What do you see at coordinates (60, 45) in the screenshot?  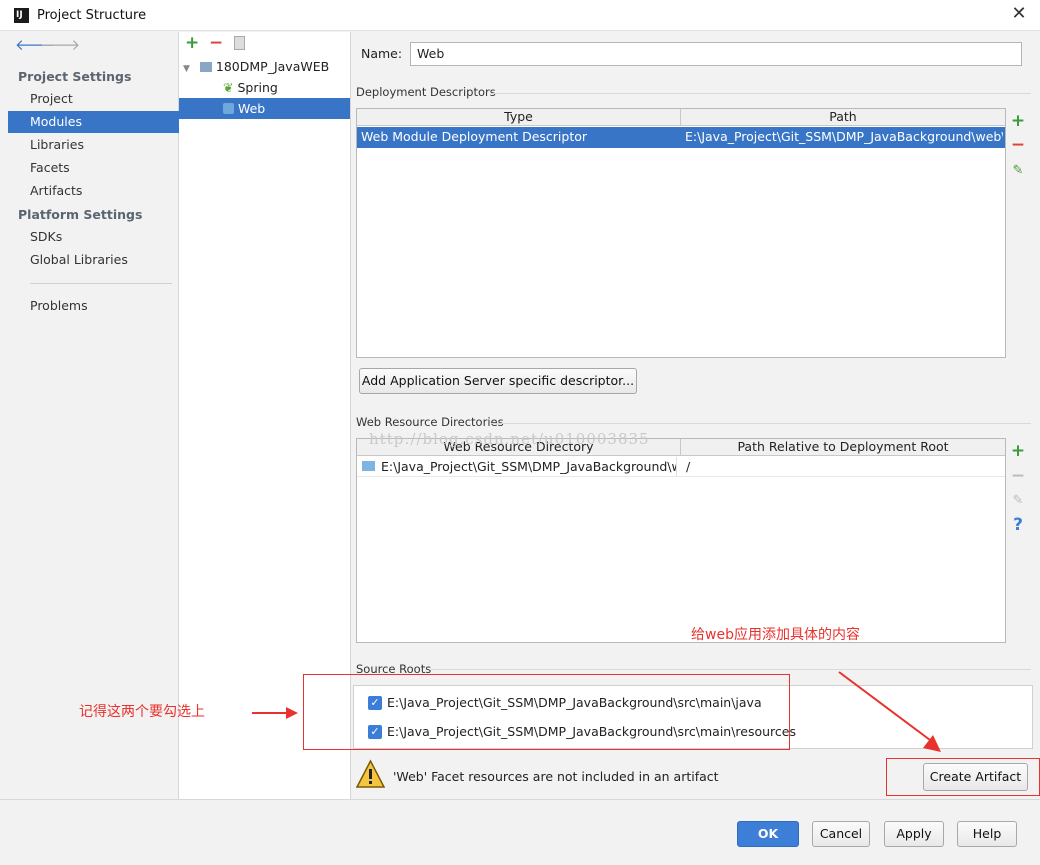 I see `forward-arrow-icon: 🡒` at bounding box center [60, 45].